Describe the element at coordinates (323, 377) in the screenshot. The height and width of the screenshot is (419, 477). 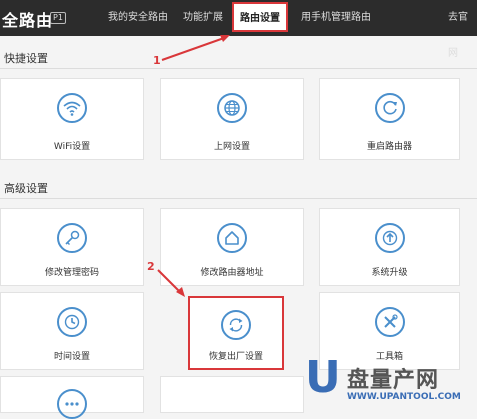
I see `watermark-logo: U` at that location.